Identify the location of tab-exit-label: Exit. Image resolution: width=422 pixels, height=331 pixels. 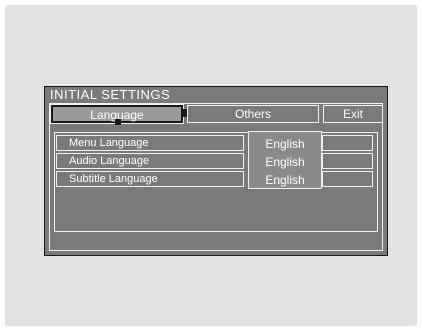
(352, 114).